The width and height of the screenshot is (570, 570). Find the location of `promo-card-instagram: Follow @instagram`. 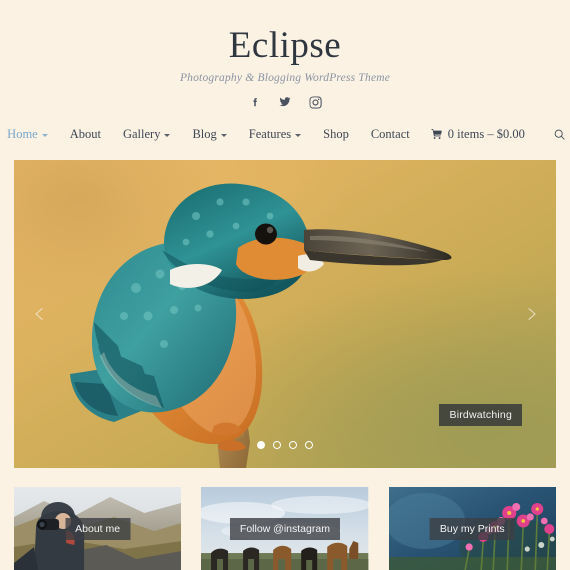

promo-card-instagram: Follow @instagram is located at coordinates (285, 528).